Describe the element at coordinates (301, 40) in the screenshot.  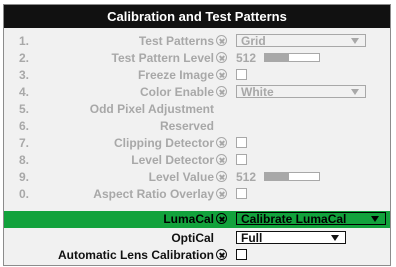
I see `test-patterns-select: Grid` at that location.